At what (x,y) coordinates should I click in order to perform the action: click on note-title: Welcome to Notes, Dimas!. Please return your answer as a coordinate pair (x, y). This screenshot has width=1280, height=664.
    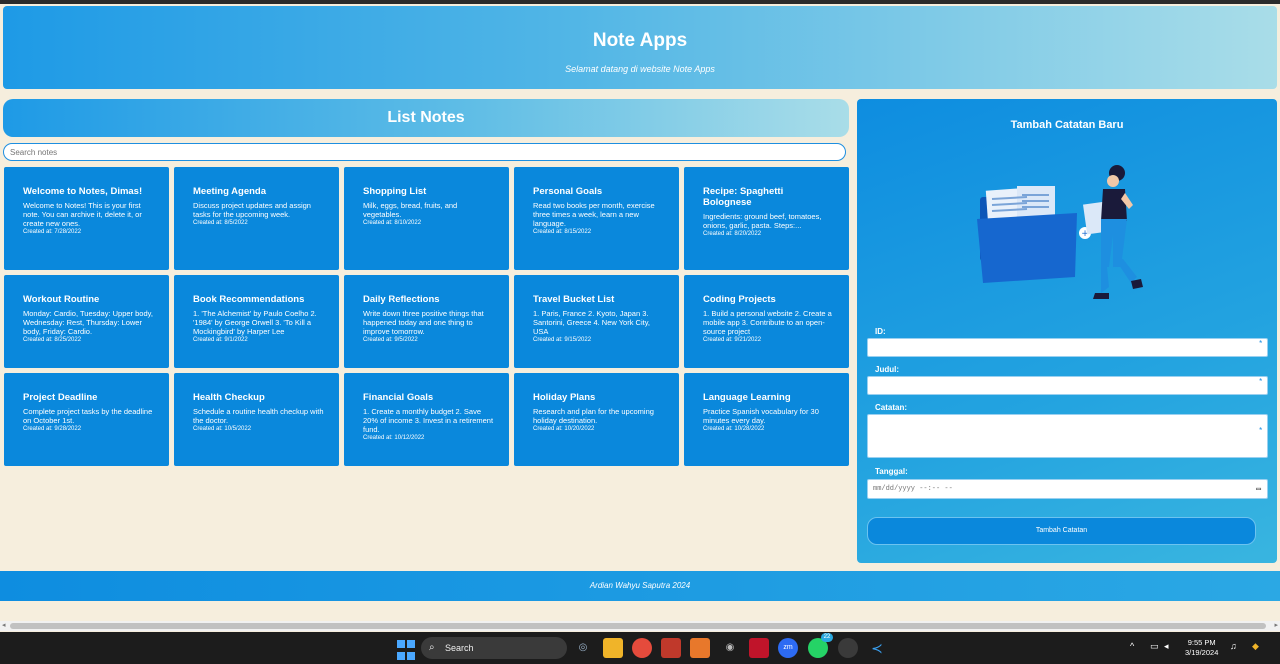
    Looking at the image, I should click on (83, 191).